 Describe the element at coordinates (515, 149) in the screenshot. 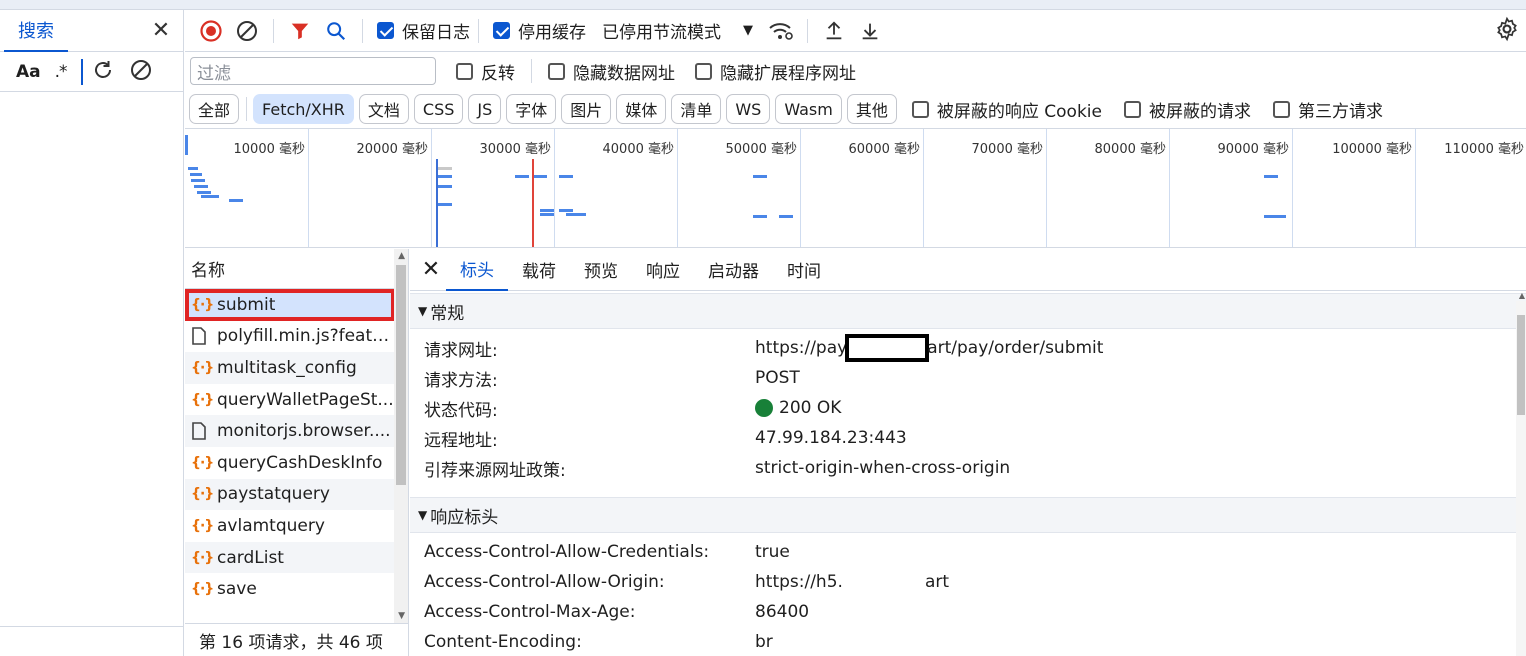

I see `overview-tick-label: 30000 毫秒` at that location.